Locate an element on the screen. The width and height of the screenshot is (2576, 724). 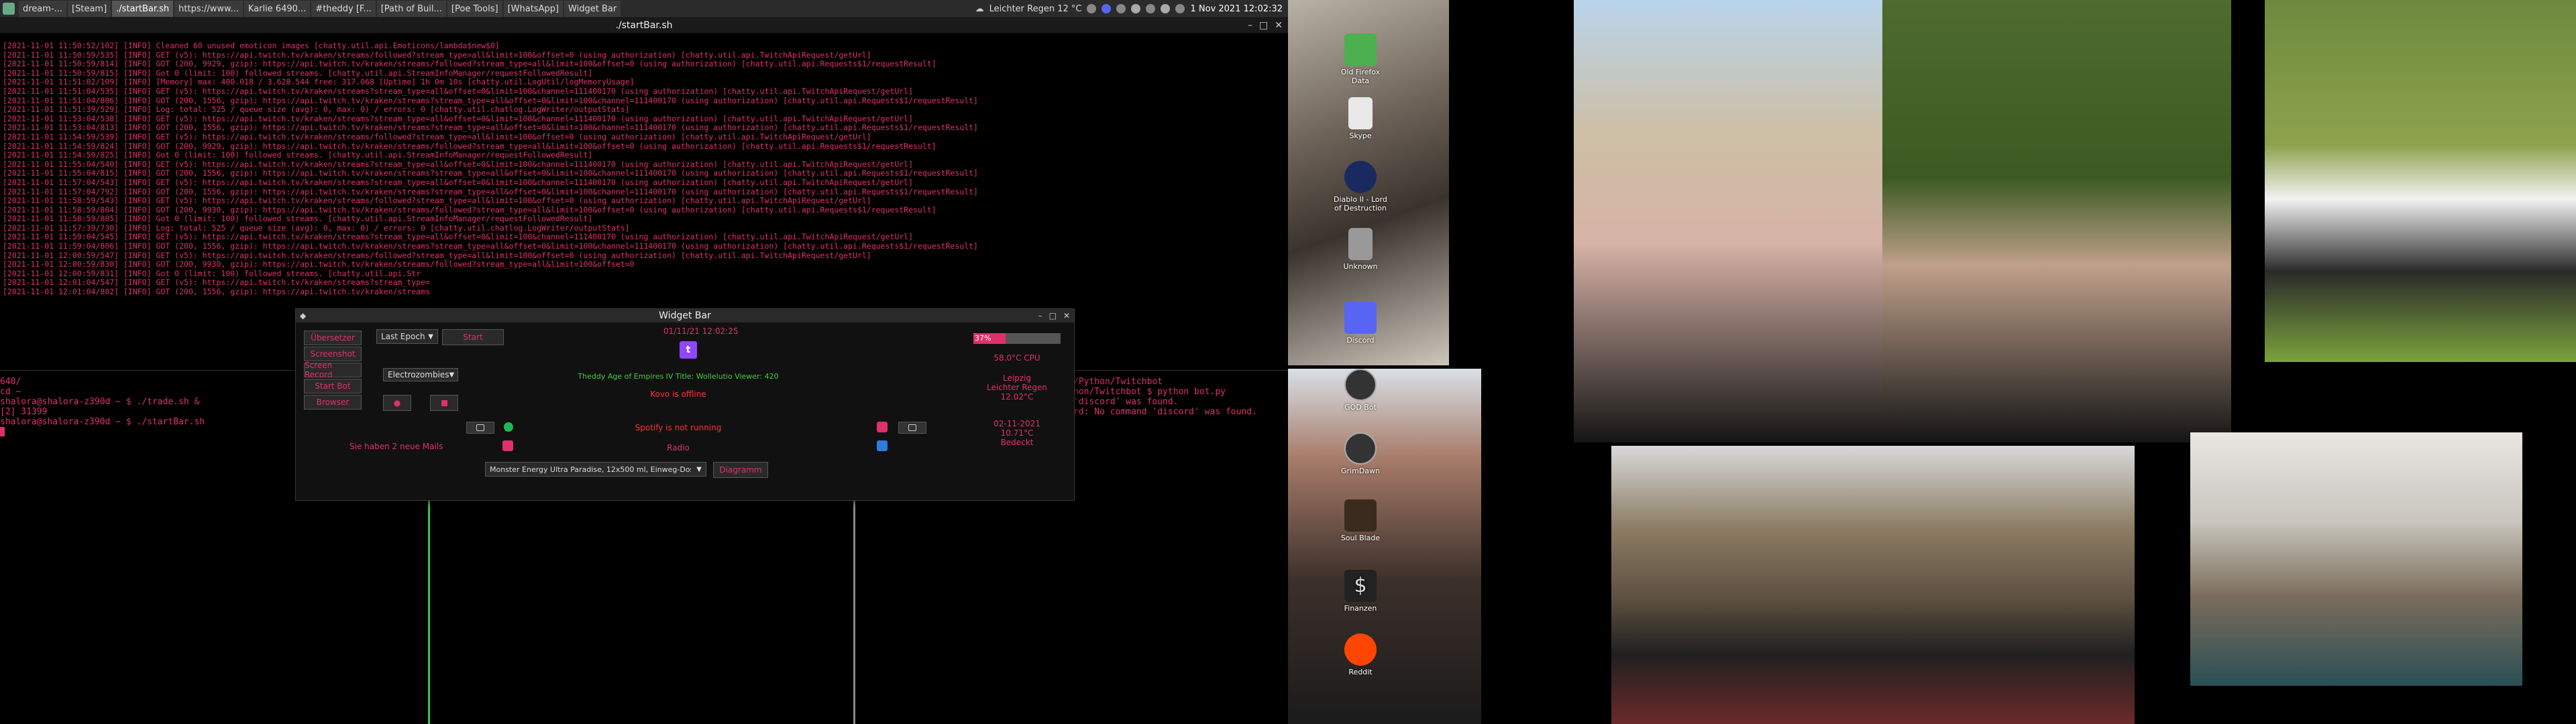
game-icon is located at coordinates (1360, 515).